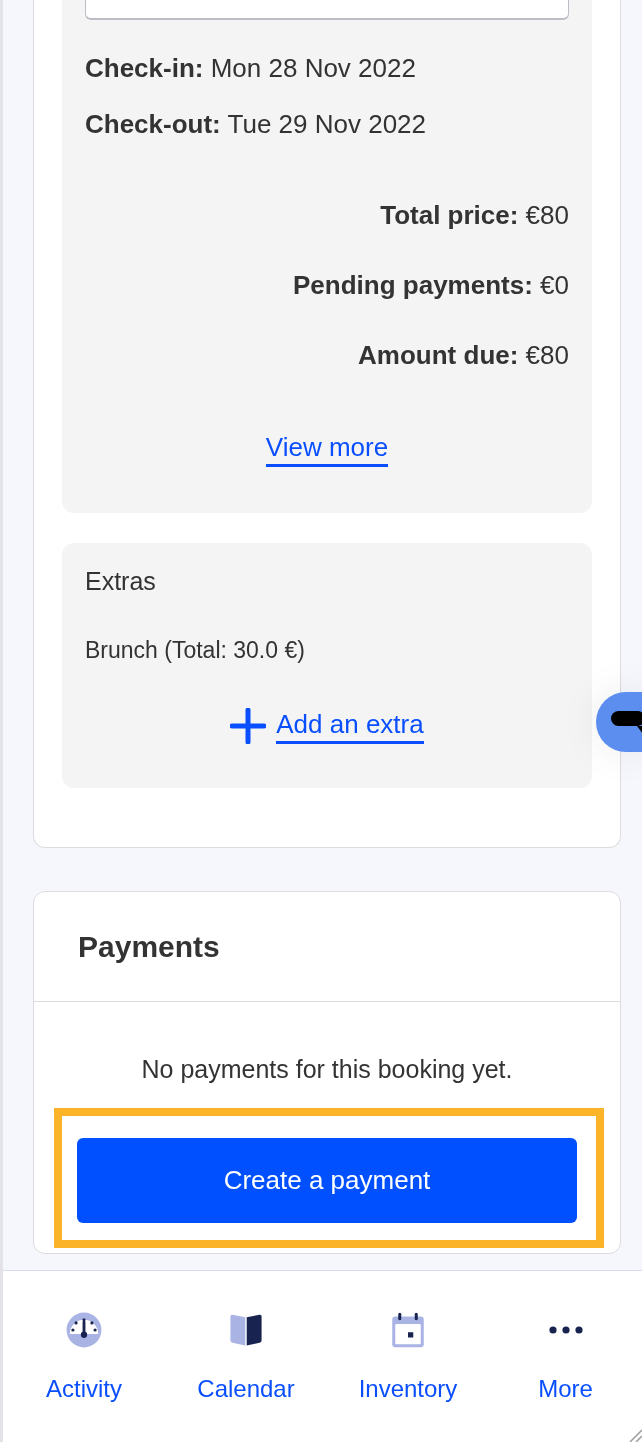  I want to click on nav-tab: More, so click(565, 1356).